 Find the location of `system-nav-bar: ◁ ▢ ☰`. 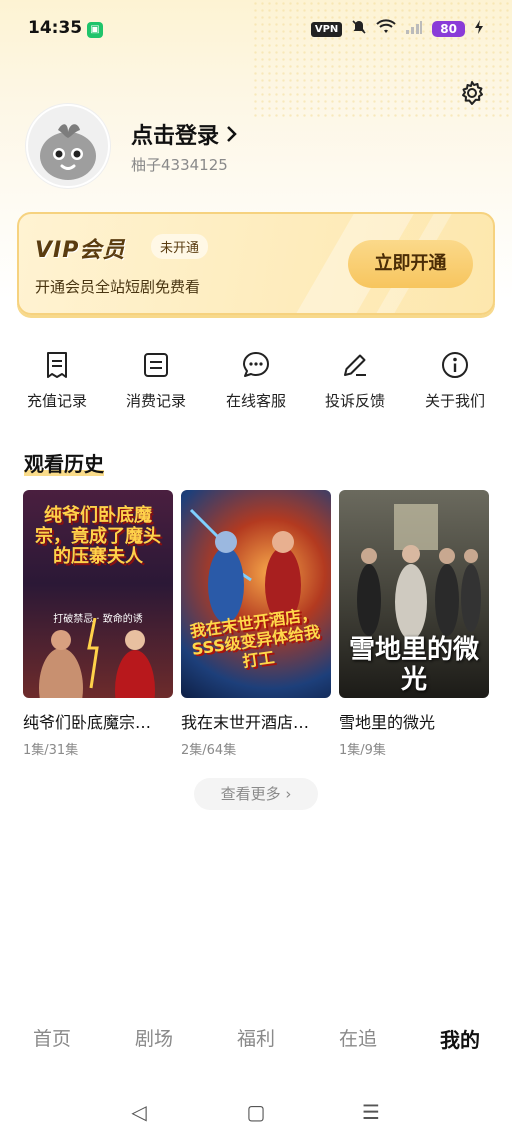

system-nav-bar: ◁ ▢ ☰ is located at coordinates (256, 1112).